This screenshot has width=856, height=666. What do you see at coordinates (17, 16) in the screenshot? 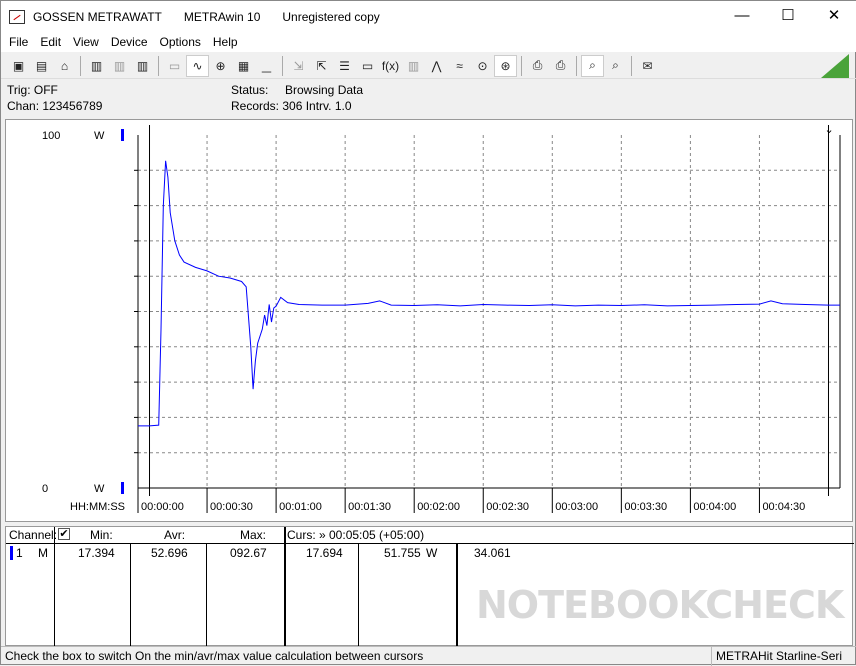
I see `app-icon` at bounding box center [17, 16].